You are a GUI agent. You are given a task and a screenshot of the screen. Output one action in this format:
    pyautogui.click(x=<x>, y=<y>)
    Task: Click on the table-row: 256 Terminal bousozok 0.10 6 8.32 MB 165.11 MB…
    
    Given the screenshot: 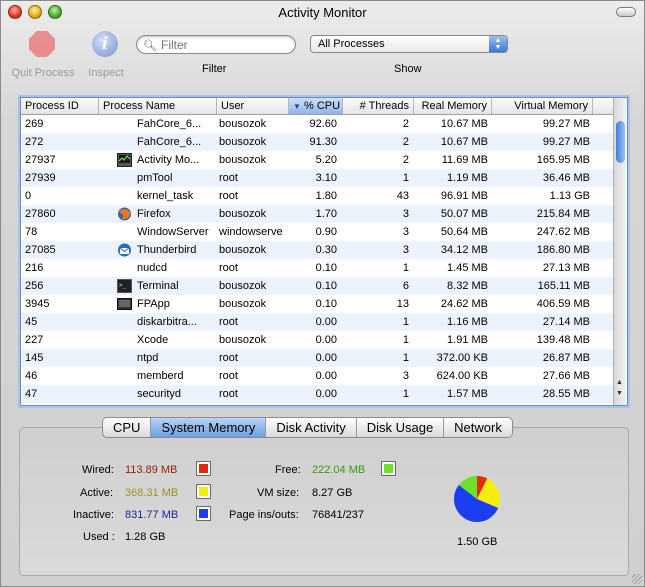 What is the action you would take?
    pyautogui.click(x=317, y=286)
    